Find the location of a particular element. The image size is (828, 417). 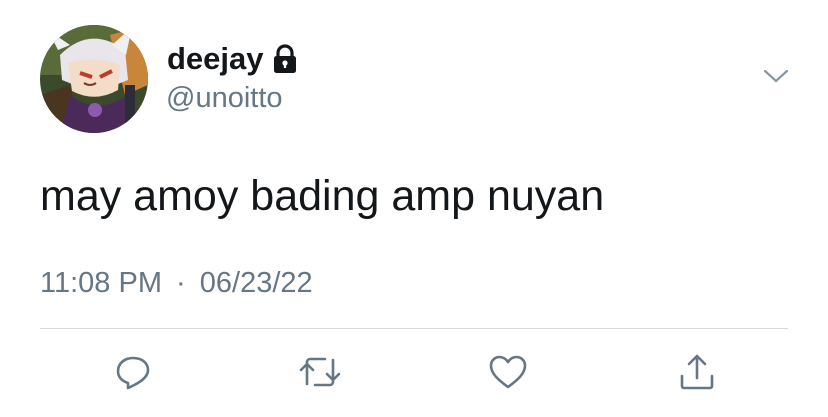

retweet-icon is located at coordinates (320, 372).